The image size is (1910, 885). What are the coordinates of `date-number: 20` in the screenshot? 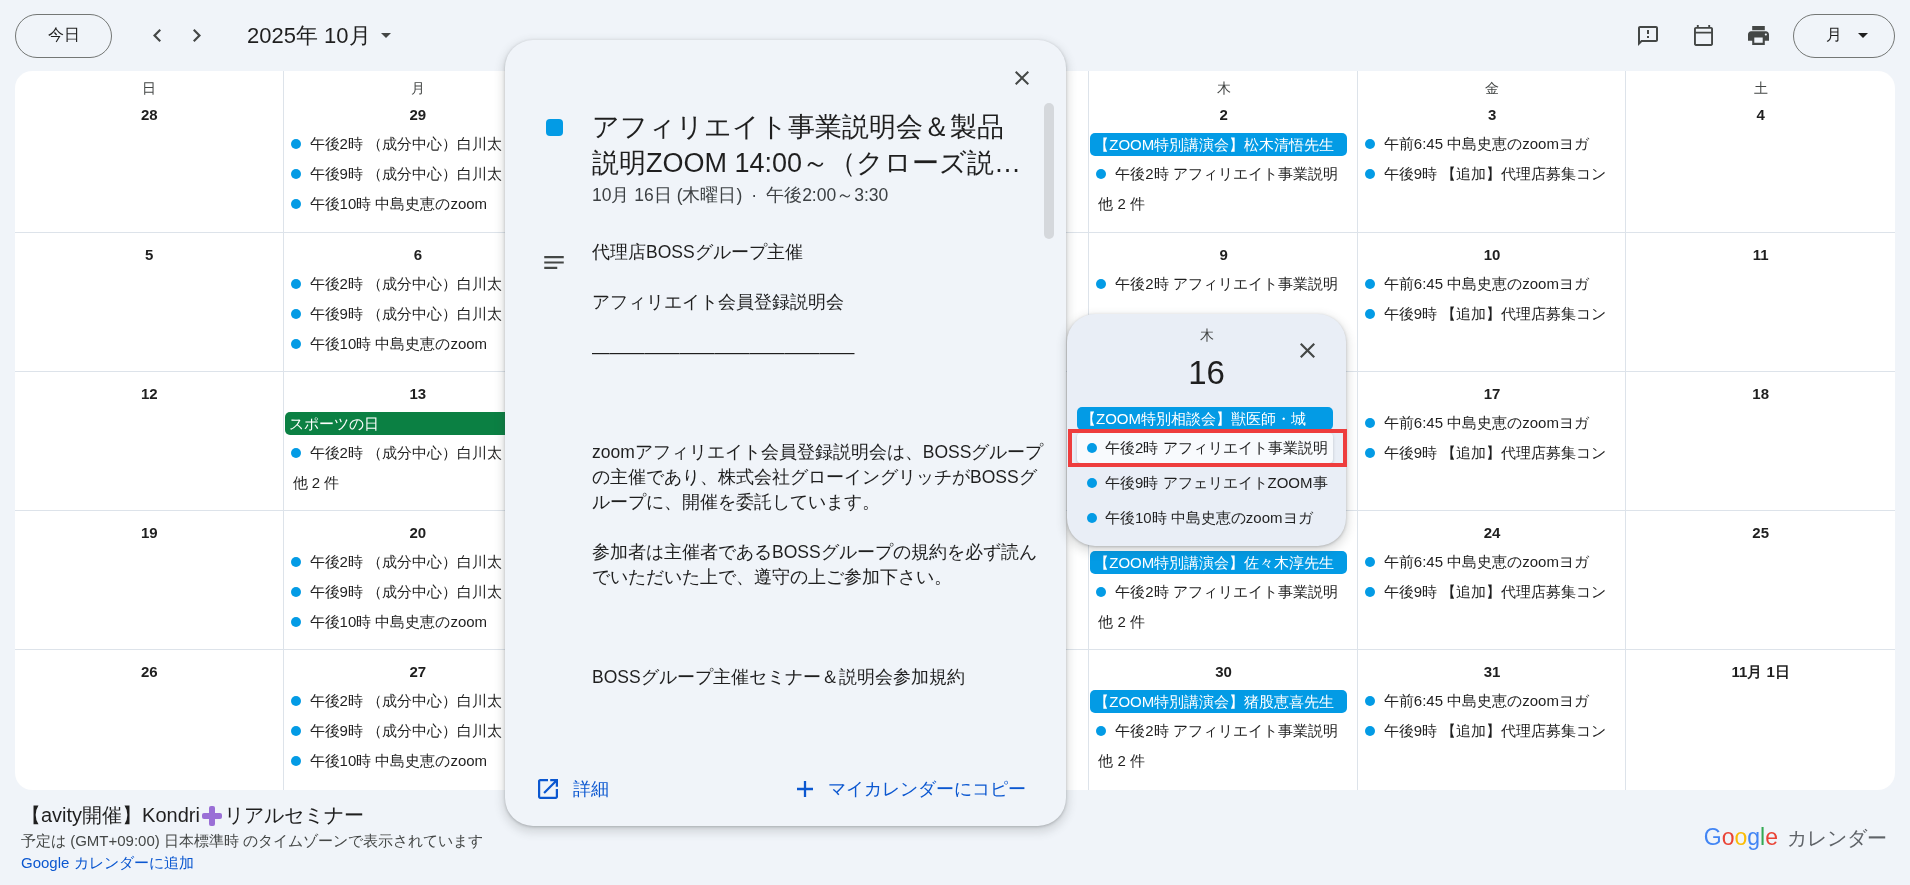 It's located at (418, 533).